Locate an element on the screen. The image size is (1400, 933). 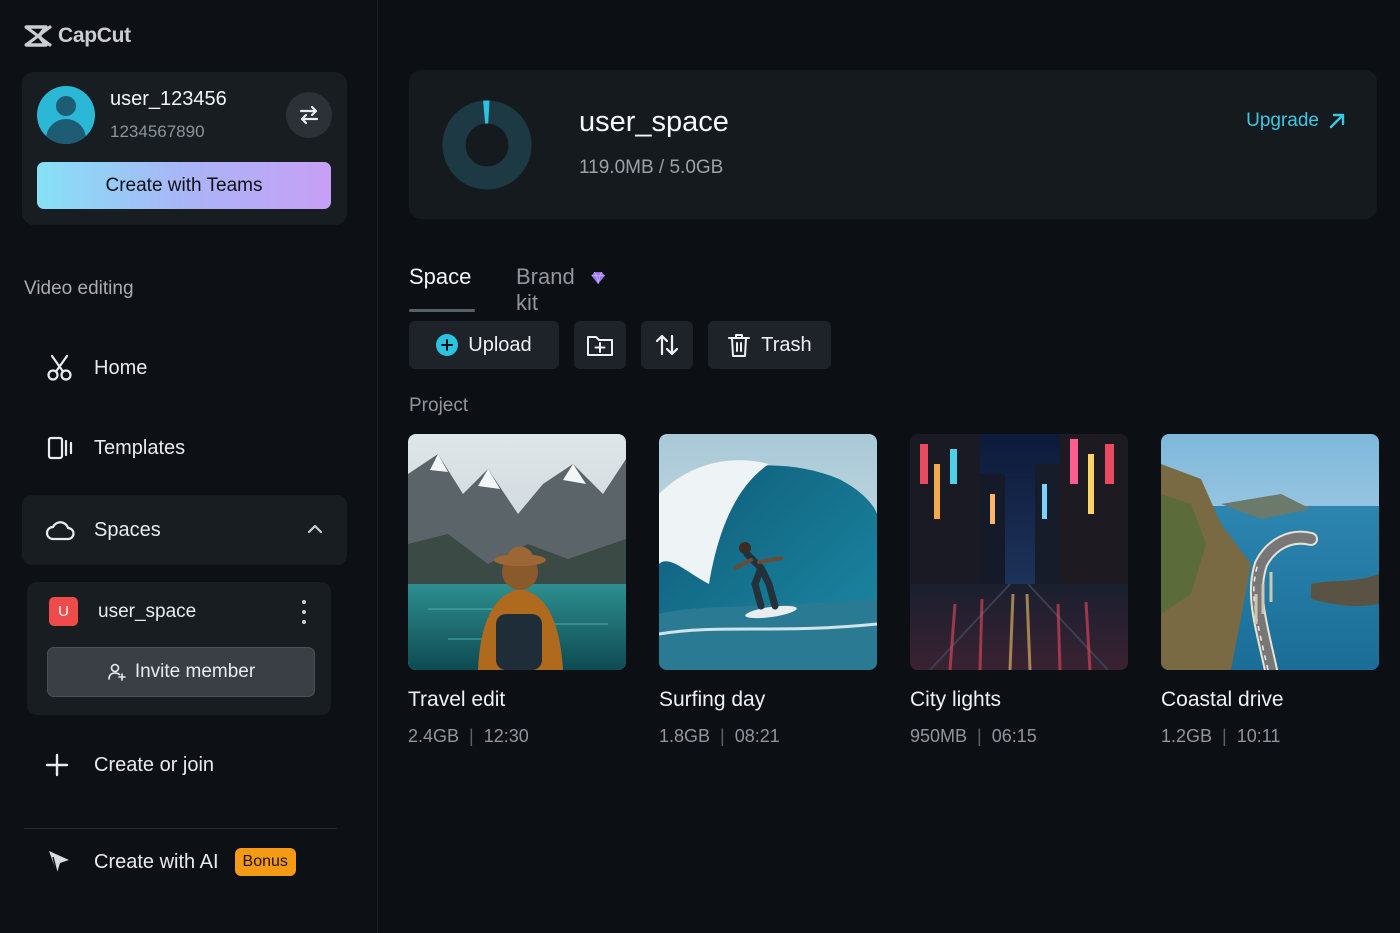
space-title: user_space is located at coordinates (654, 122).